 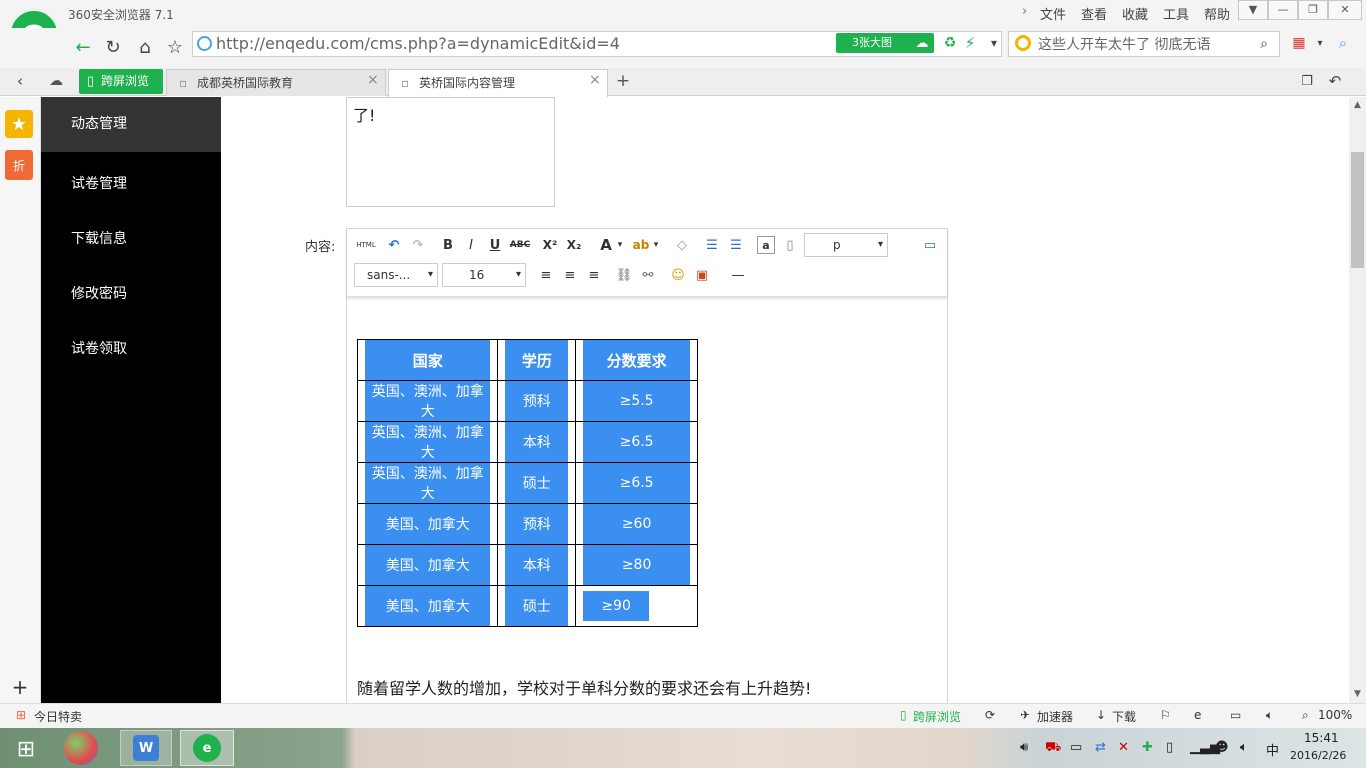 What do you see at coordinates (570, 275) in the screenshot?
I see `align-center-icon: ≡` at bounding box center [570, 275].